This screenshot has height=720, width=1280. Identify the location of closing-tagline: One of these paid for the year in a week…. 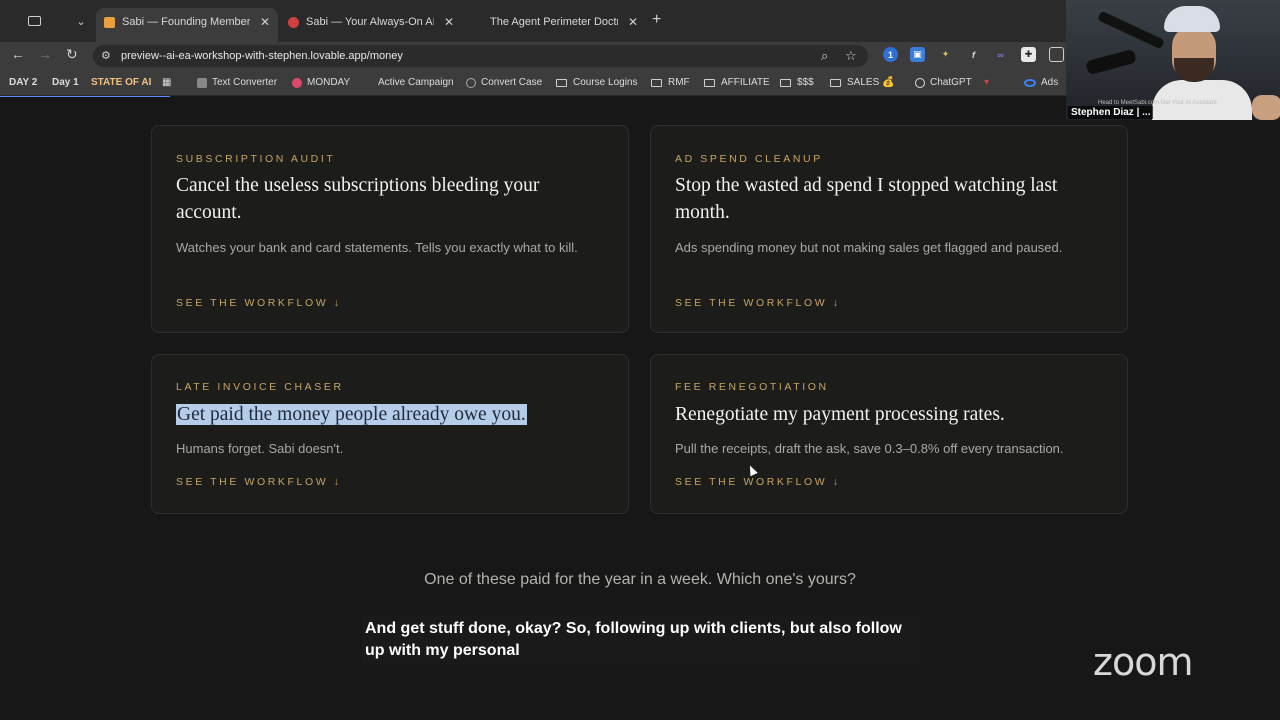
(640, 579).